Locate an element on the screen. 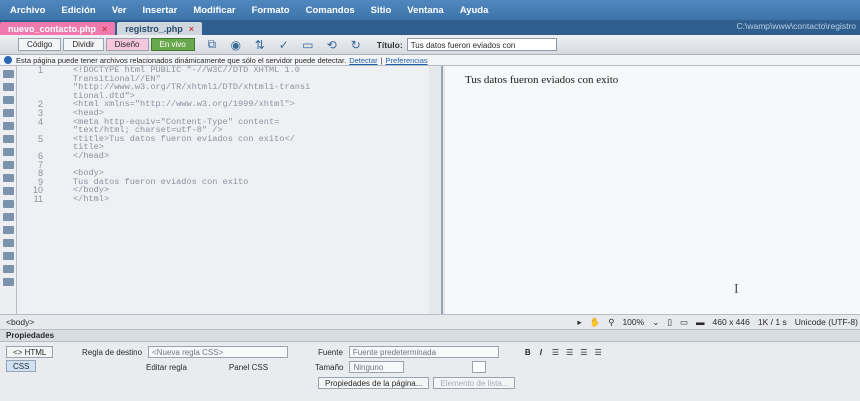  encoding-label: Unicode (UTF-8) is located at coordinates (826, 322).